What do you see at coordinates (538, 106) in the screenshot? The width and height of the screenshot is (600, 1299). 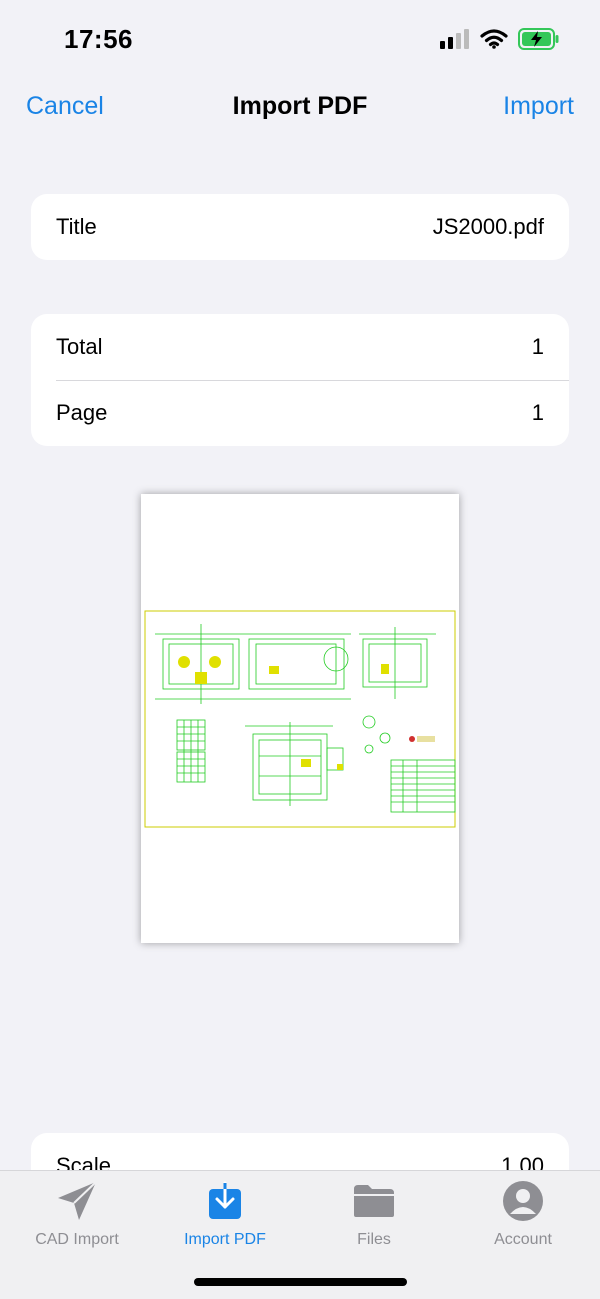 I see `import-button: Import` at bounding box center [538, 106].